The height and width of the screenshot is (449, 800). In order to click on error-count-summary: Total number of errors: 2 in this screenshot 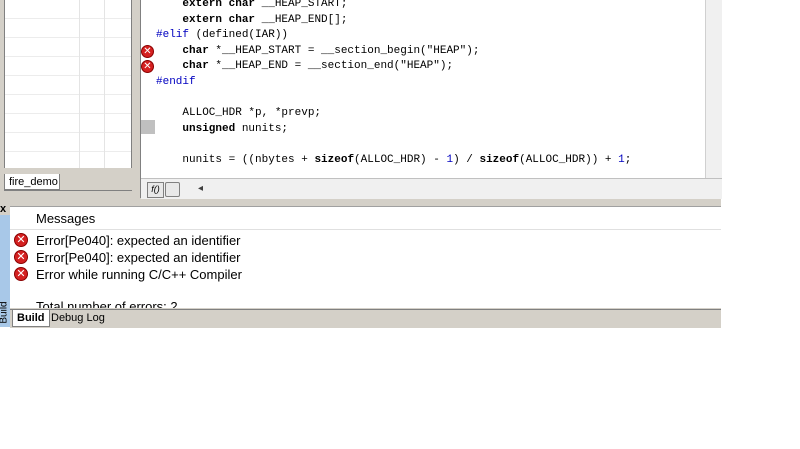, I will do `click(107, 303)`.